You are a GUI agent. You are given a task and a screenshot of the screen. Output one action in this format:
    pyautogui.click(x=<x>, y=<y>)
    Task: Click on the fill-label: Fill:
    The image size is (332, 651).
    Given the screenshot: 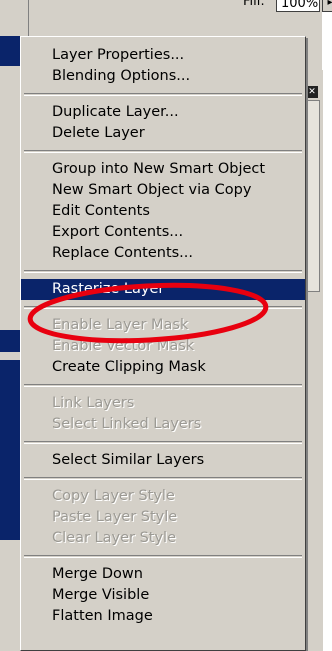 What is the action you would take?
    pyautogui.click(x=254, y=4)
    